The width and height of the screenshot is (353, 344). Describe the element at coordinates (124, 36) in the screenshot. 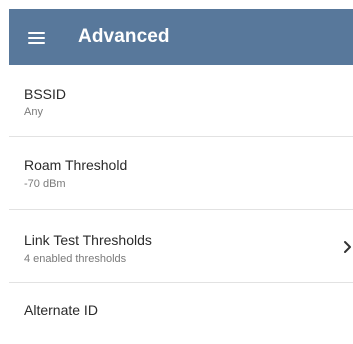

I see `page-title: Advanced` at that location.